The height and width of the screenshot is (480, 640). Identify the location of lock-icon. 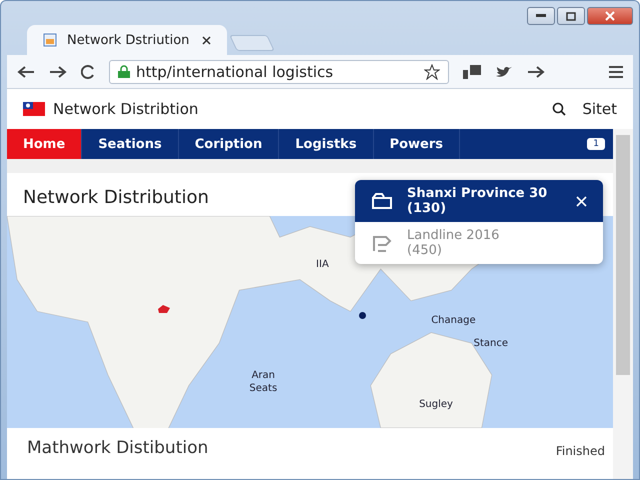
(124, 71).